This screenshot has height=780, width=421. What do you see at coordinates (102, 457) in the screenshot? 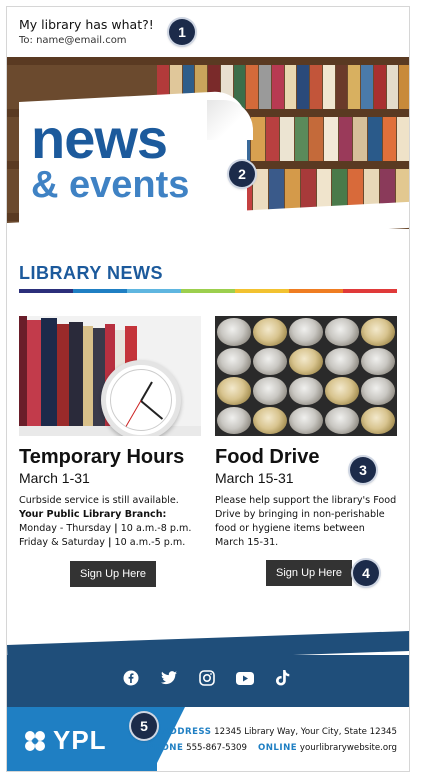
I see `news-item-title: Temporary Hours` at bounding box center [102, 457].